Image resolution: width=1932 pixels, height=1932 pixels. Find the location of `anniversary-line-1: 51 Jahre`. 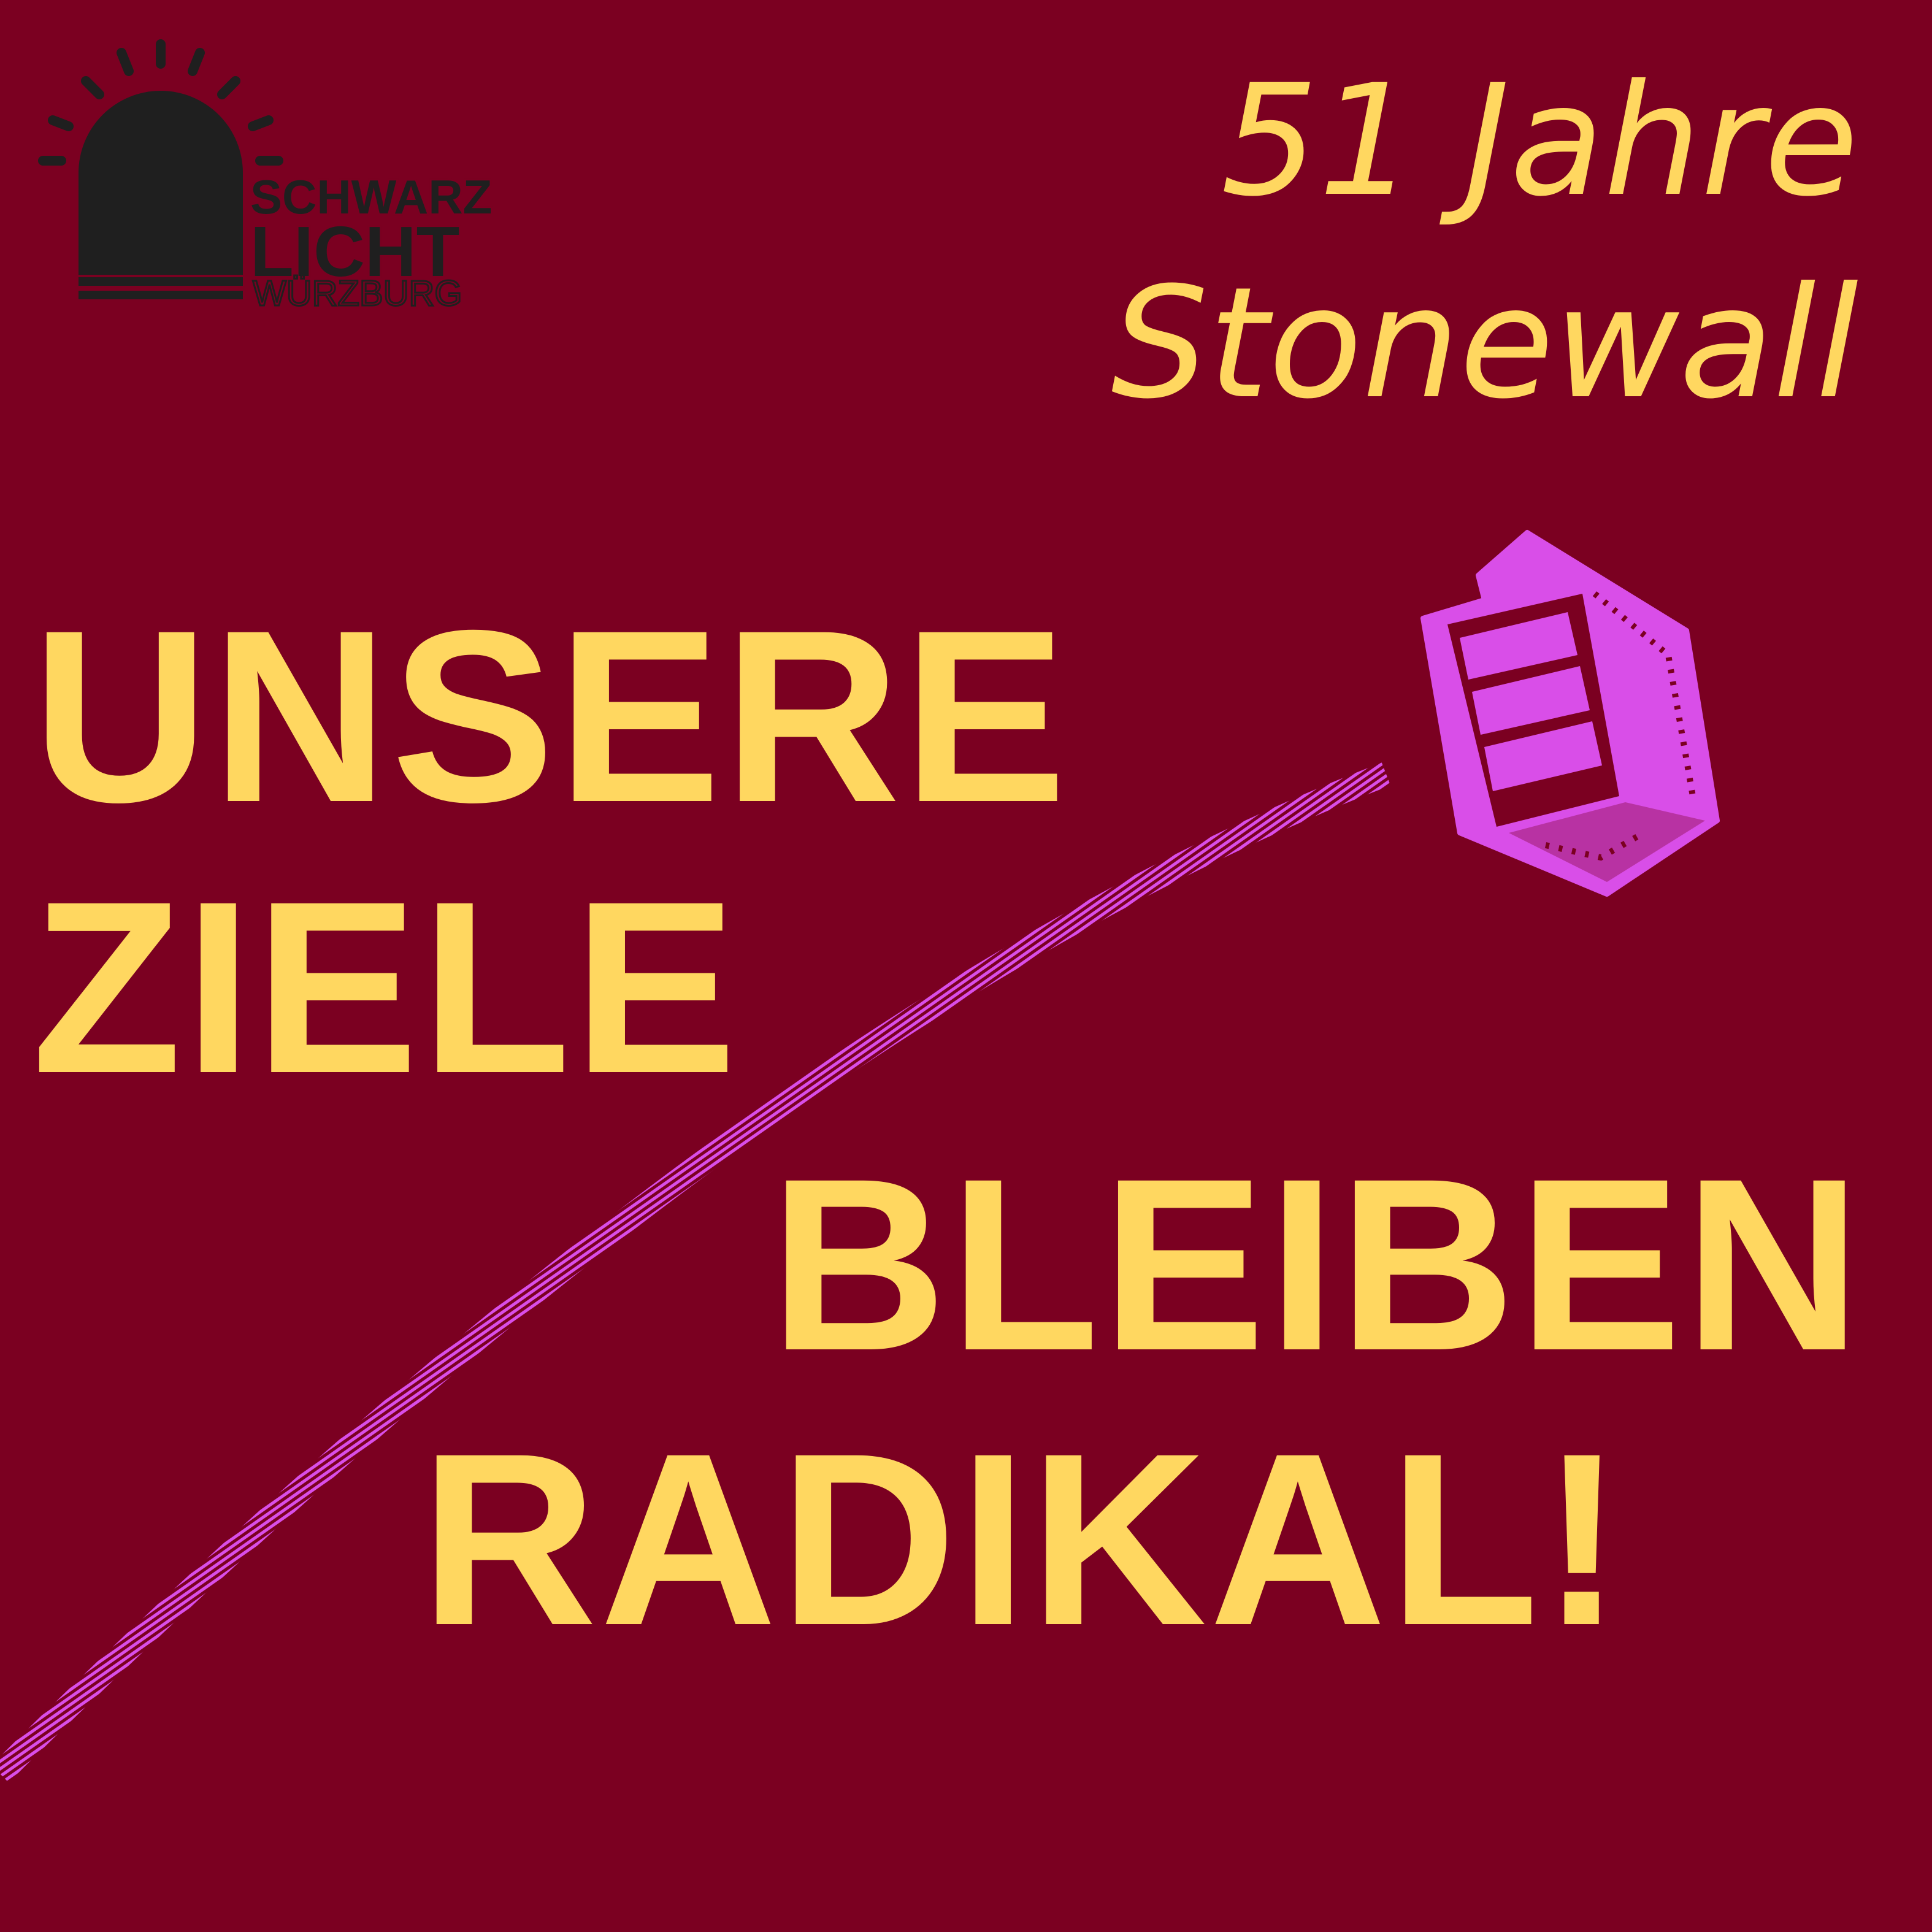

anniversary-line-1: 51 Jahre is located at coordinates (1539, 141).